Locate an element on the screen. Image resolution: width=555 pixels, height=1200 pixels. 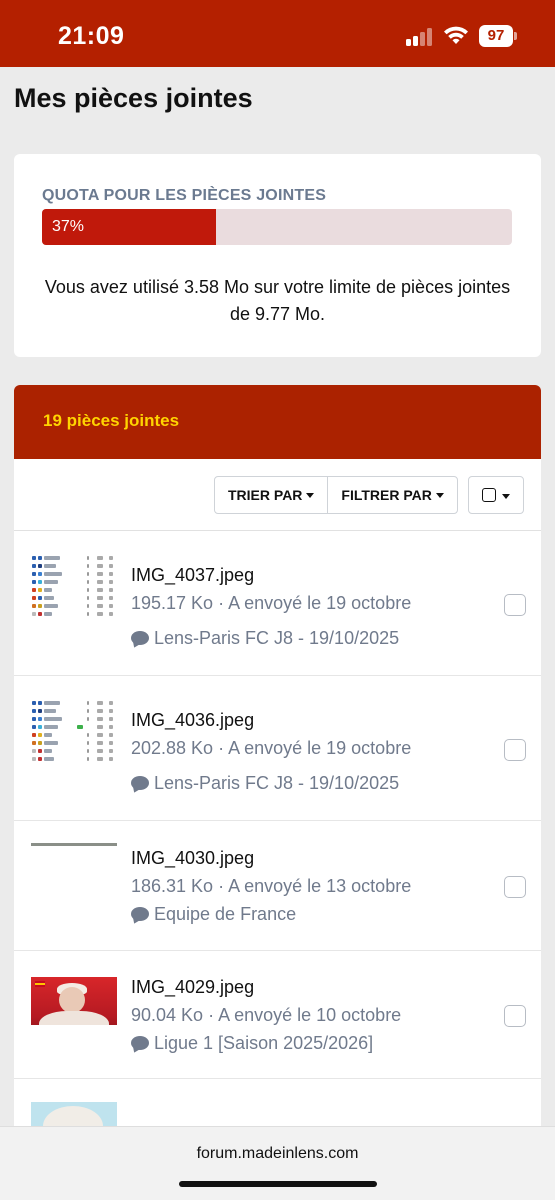
filter-button-label: FILTRER PAR is located at coordinates (386, 495).